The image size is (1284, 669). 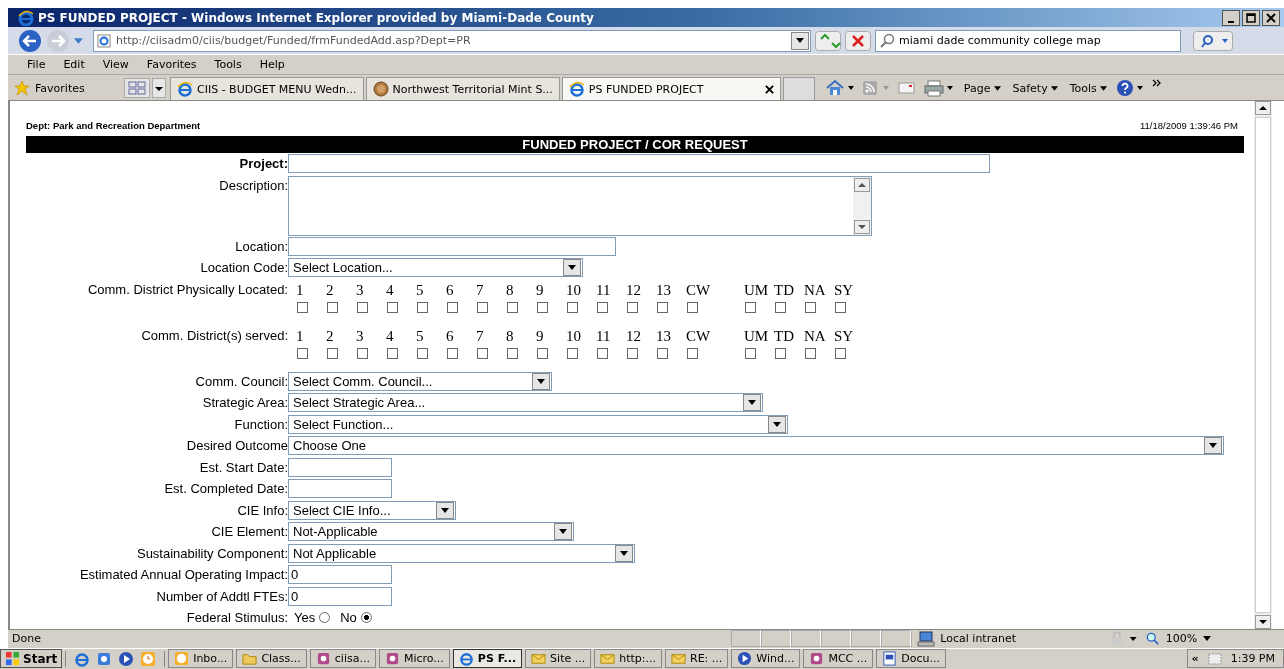 I want to click on command-menu: Page, so click(x=982, y=88).